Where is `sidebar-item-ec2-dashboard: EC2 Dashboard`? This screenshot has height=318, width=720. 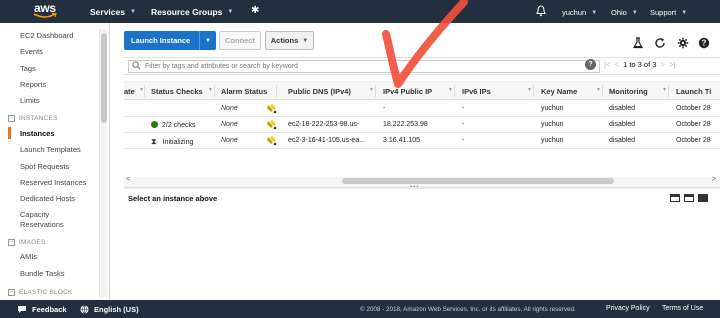
sidebar-item-ec2-dashboard: EC2 Dashboard is located at coordinates (46, 35).